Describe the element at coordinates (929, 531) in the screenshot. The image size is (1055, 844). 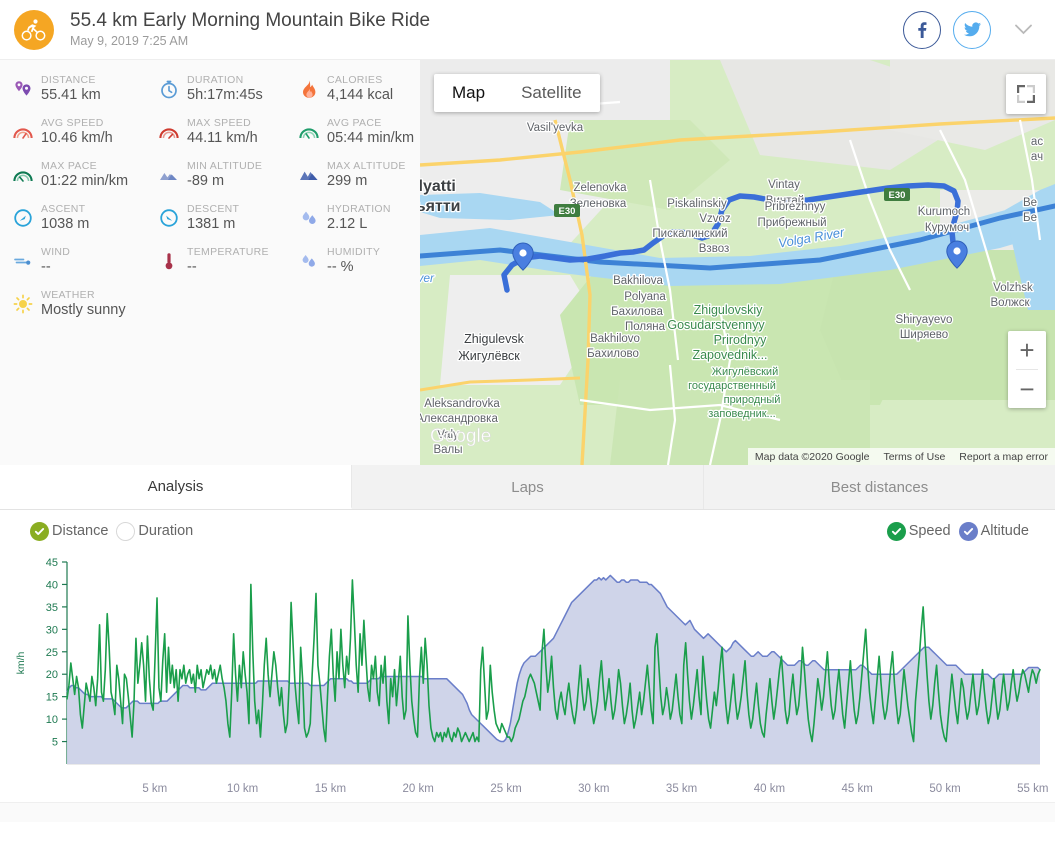
I see `toggle-label: Speed` at that location.